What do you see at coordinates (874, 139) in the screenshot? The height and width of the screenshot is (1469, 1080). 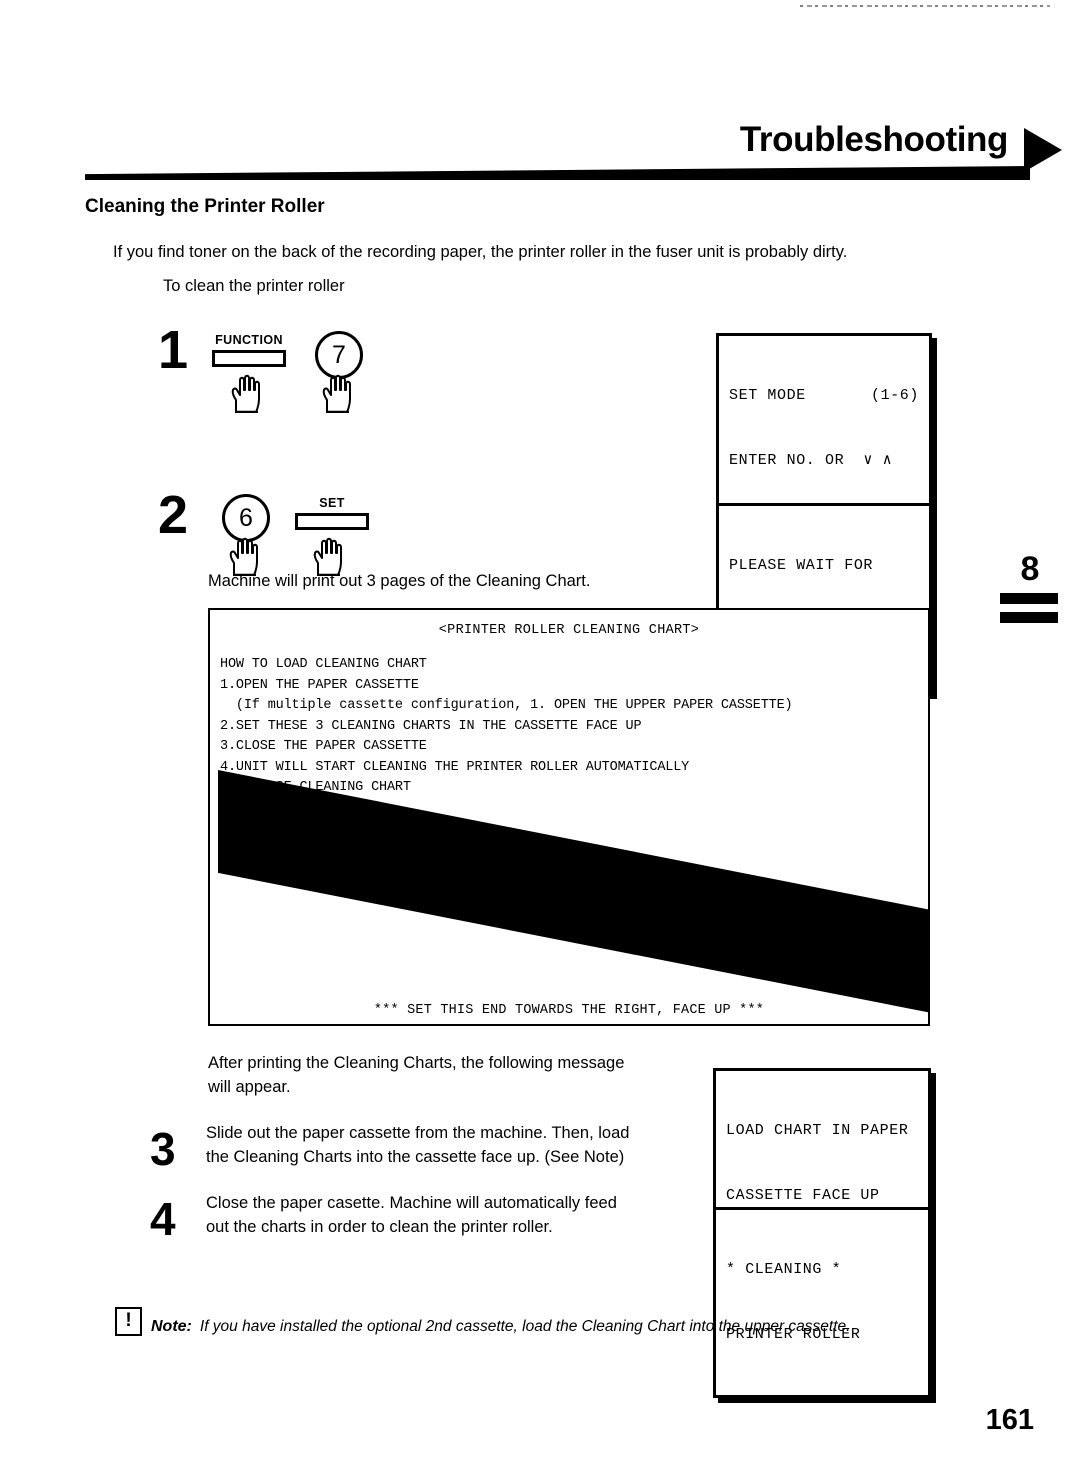 I see `page-title: Troubleshooting` at bounding box center [874, 139].